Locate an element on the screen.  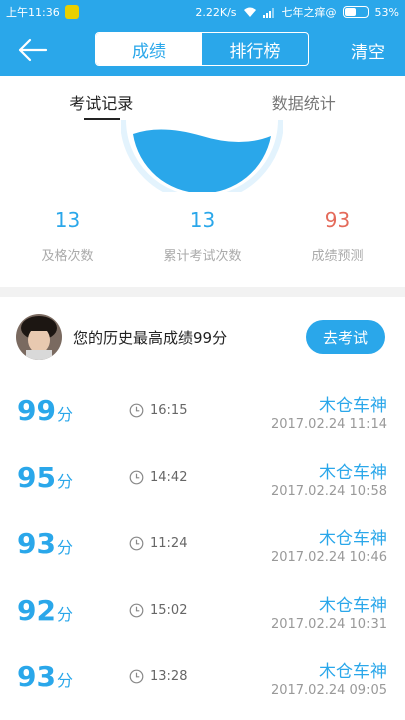
take-exam-button: 去考试 is located at coordinates (345, 337).